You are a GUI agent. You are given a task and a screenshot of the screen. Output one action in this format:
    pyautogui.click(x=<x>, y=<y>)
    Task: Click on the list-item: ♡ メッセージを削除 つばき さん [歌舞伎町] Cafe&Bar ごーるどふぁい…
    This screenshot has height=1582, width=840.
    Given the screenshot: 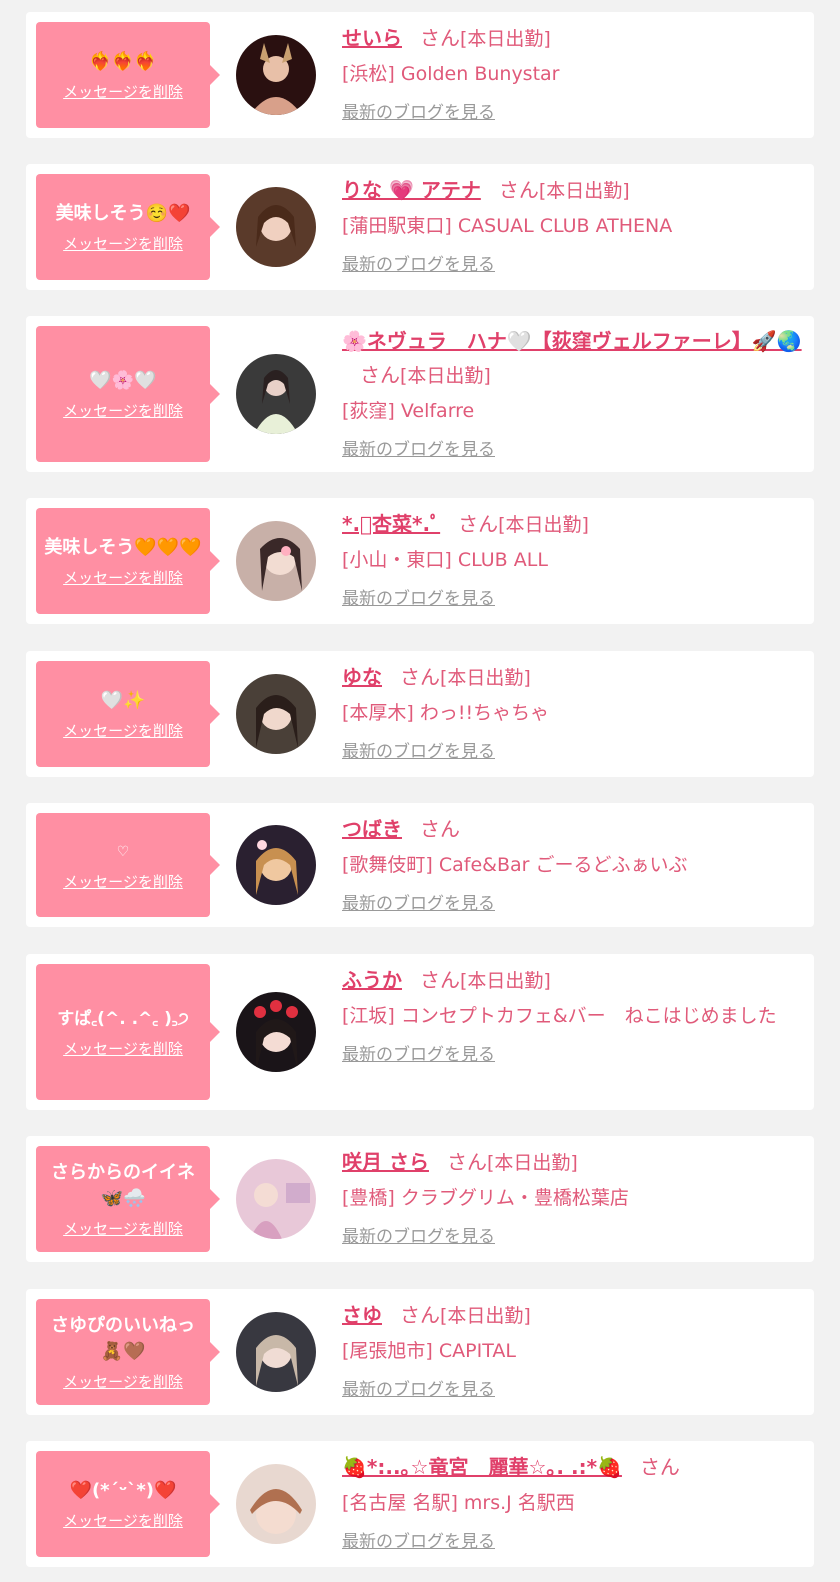 What is the action you would take?
    pyautogui.click(x=420, y=865)
    